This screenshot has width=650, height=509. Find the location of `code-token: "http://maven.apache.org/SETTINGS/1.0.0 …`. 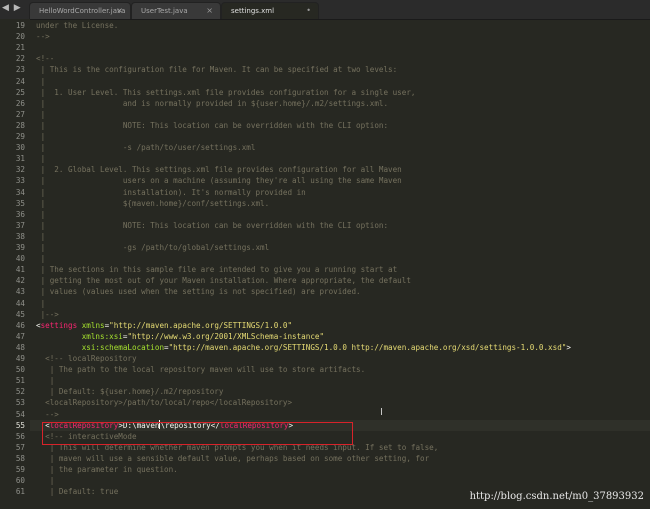

code-token: "http://maven.apache.org/SETTINGS/1.0.0 … is located at coordinates (367, 347).